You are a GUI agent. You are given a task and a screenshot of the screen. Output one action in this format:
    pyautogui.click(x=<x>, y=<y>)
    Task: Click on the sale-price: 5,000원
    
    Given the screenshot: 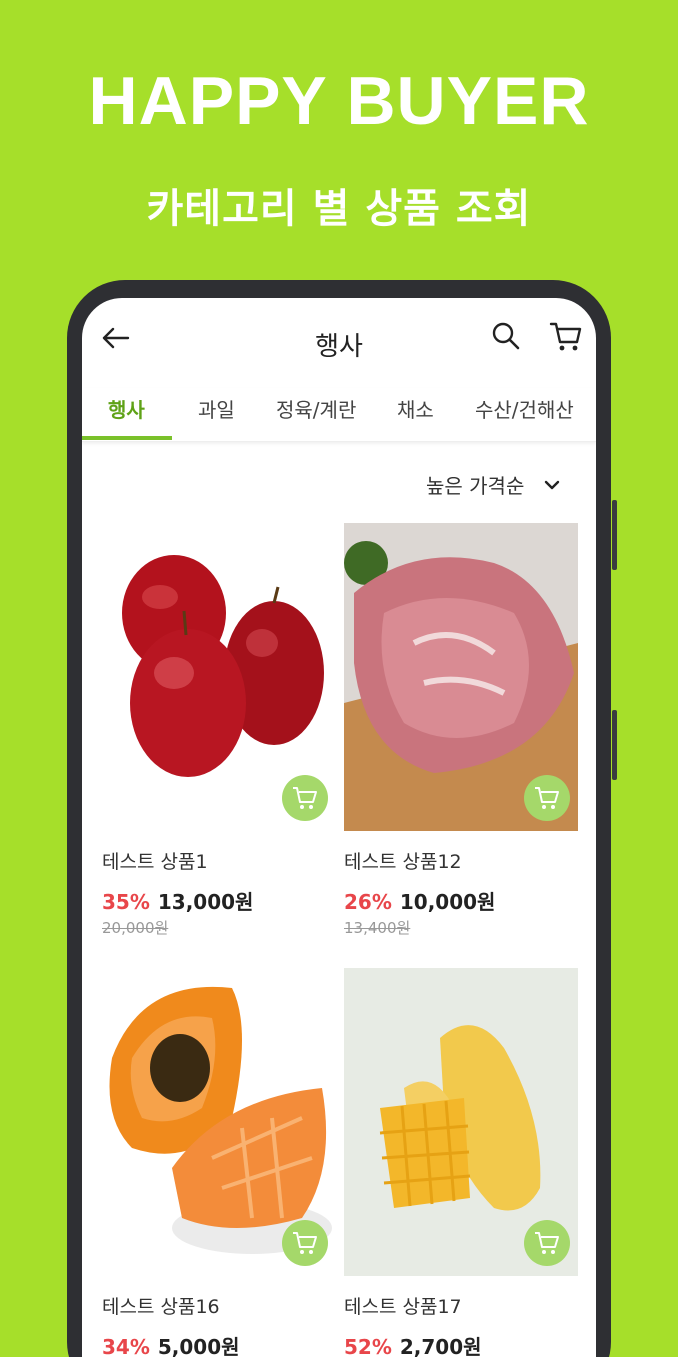 What is the action you would take?
    pyautogui.click(x=198, y=1346)
    